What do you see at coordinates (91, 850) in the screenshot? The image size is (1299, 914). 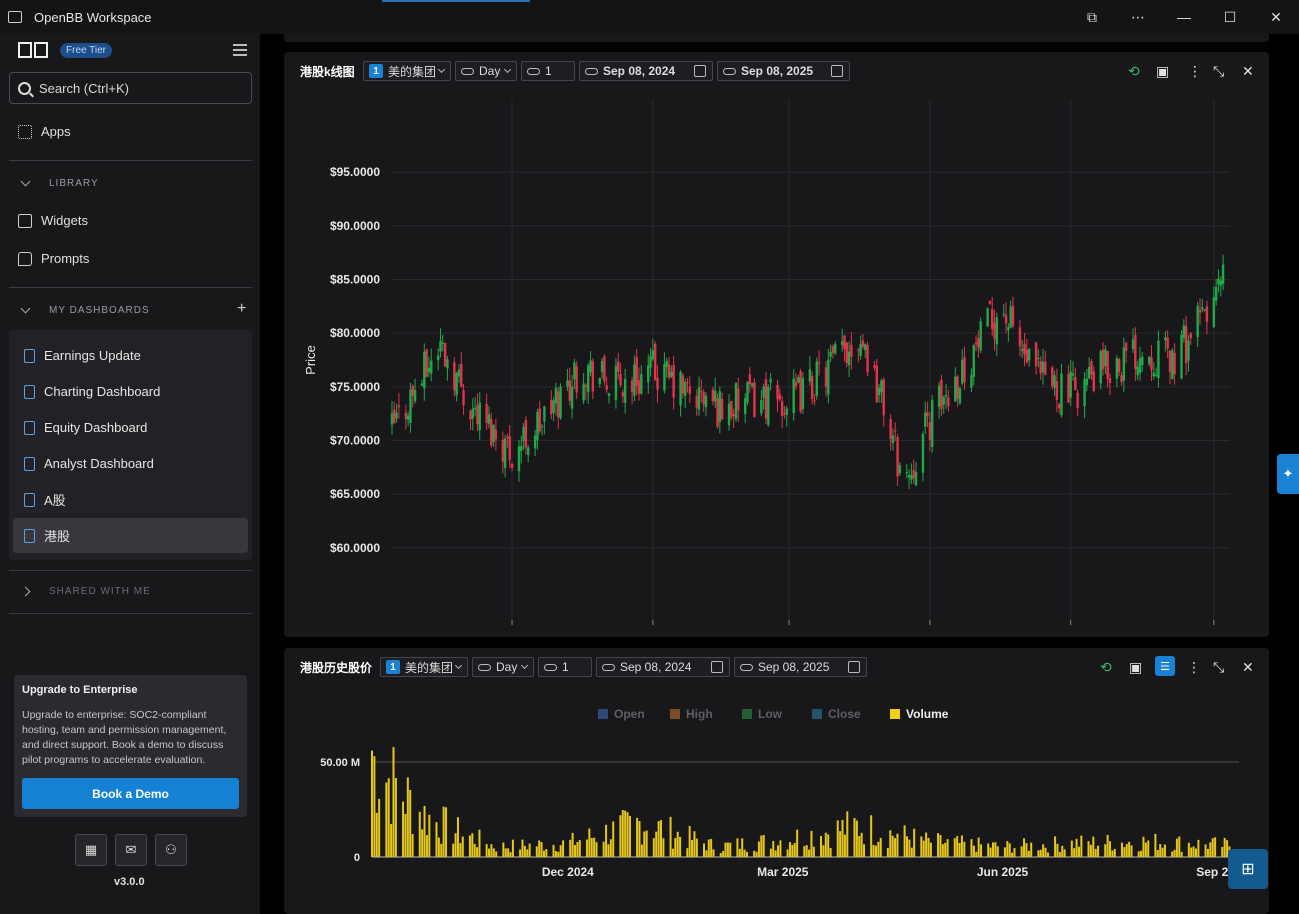 I see `calendar-icon: ▦` at bounding box center [91, 850].